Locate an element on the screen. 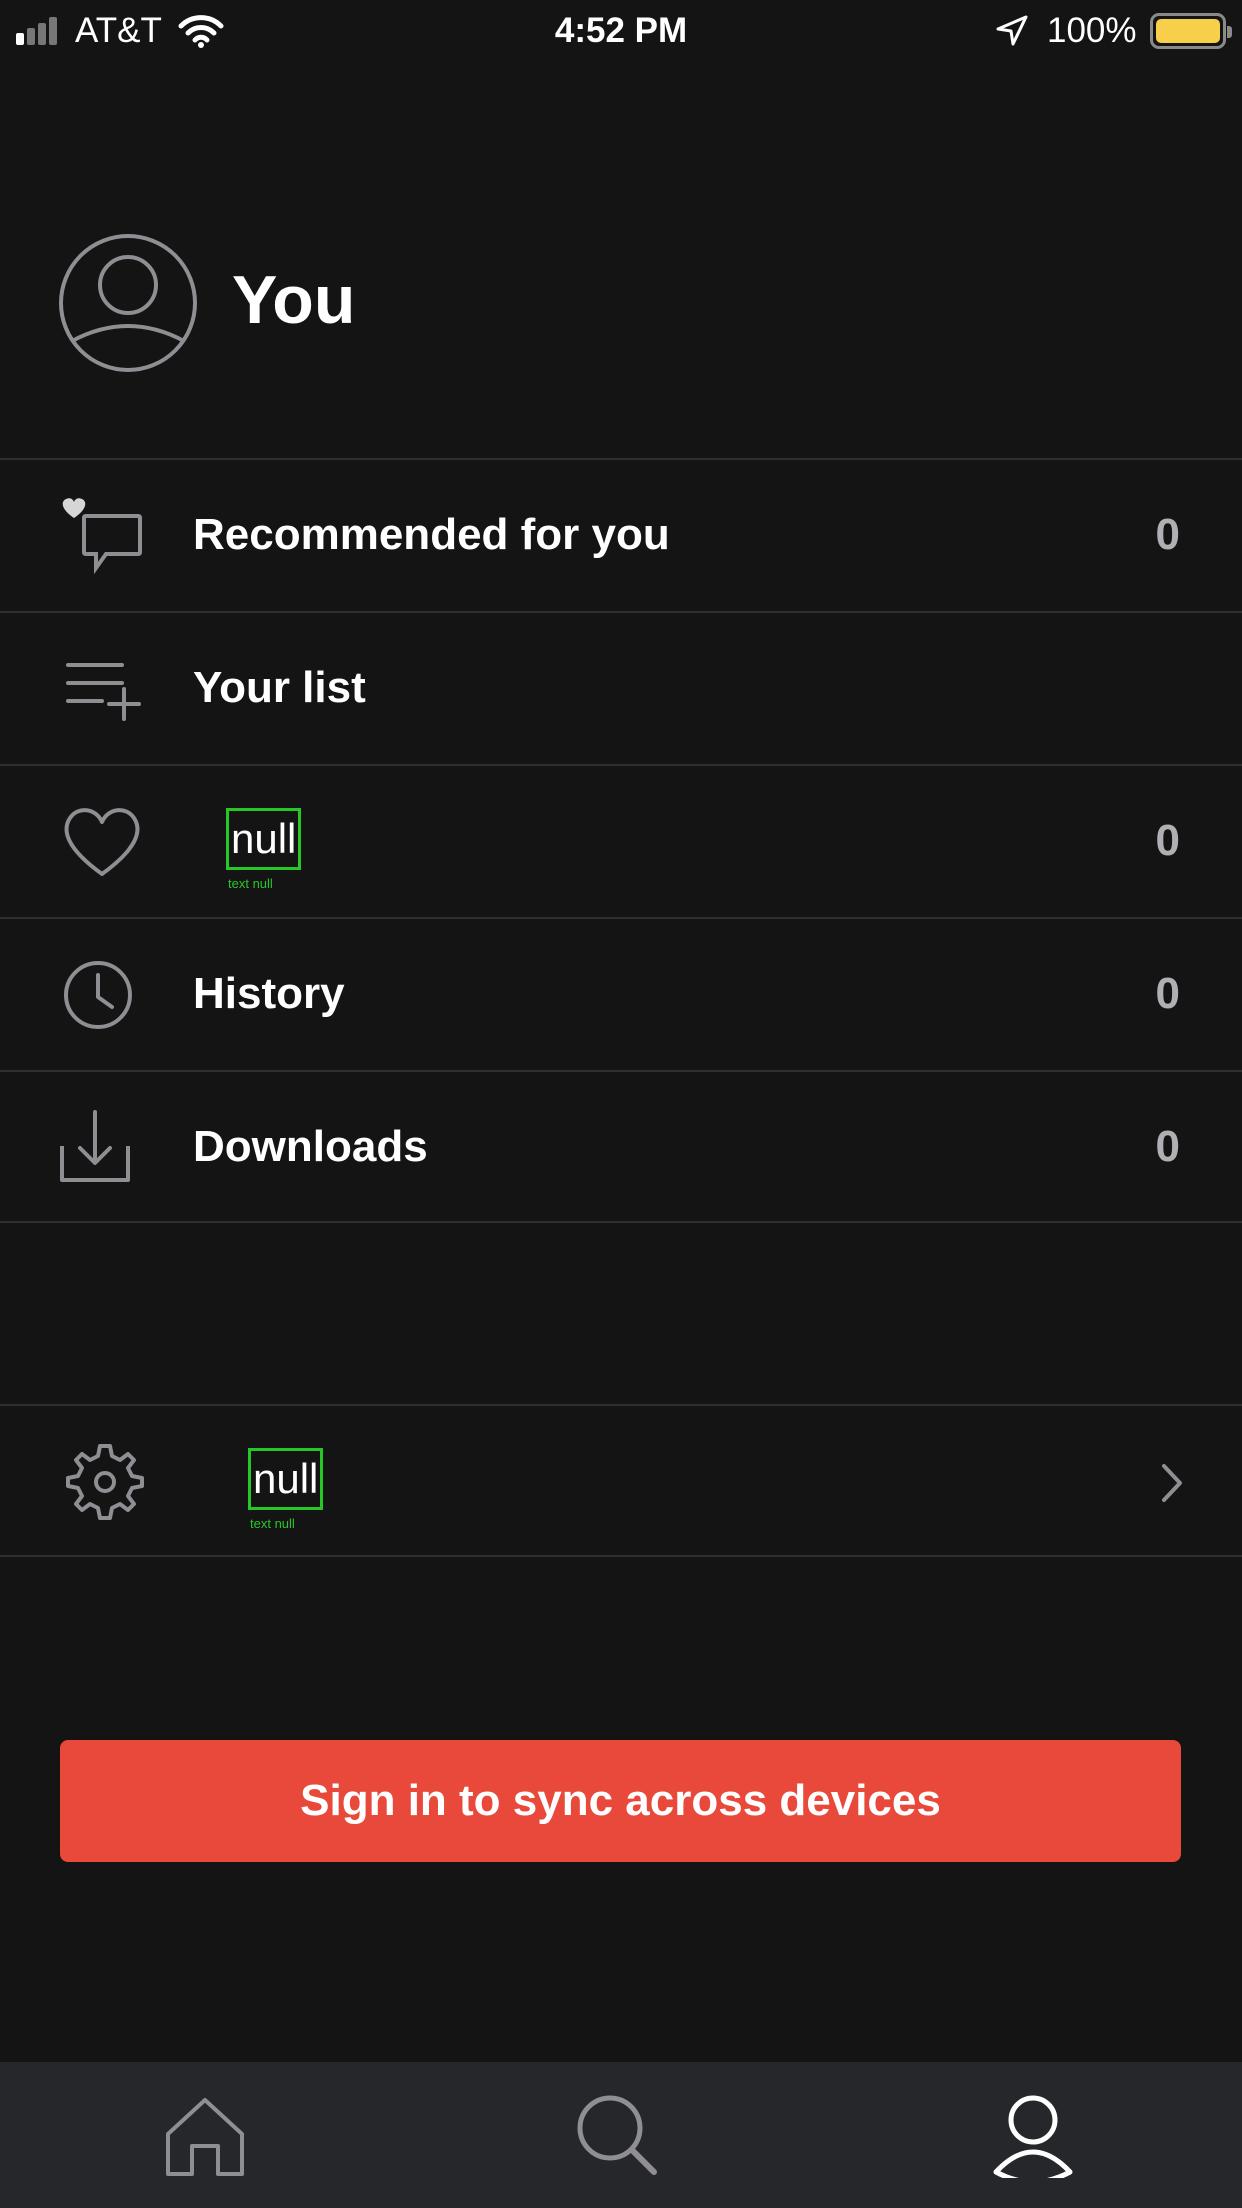 The height and width of the screenshot is (2208, 1242). menu-item-label: Downloads is located at coordinates (310, 1146).